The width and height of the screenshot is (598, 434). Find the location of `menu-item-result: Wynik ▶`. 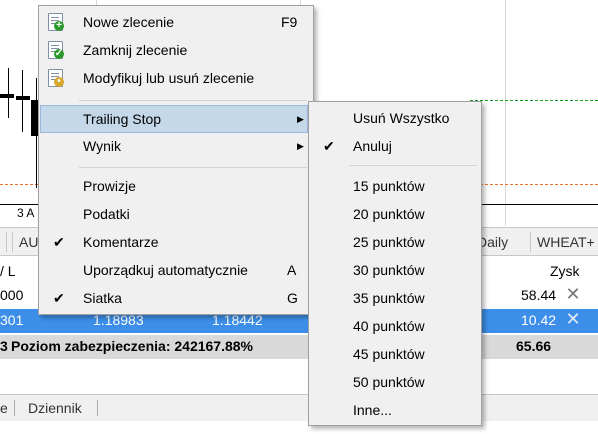

menu-item-result: Wynik ▶ is located at coordinates (175, 146).